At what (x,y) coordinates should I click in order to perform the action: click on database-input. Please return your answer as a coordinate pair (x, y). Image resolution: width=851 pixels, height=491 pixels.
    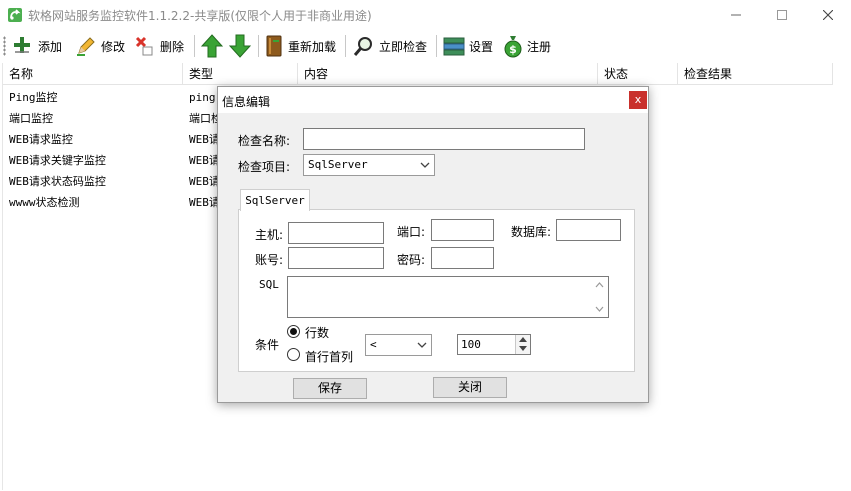
    Looking at the image, I should click on (588, 230).